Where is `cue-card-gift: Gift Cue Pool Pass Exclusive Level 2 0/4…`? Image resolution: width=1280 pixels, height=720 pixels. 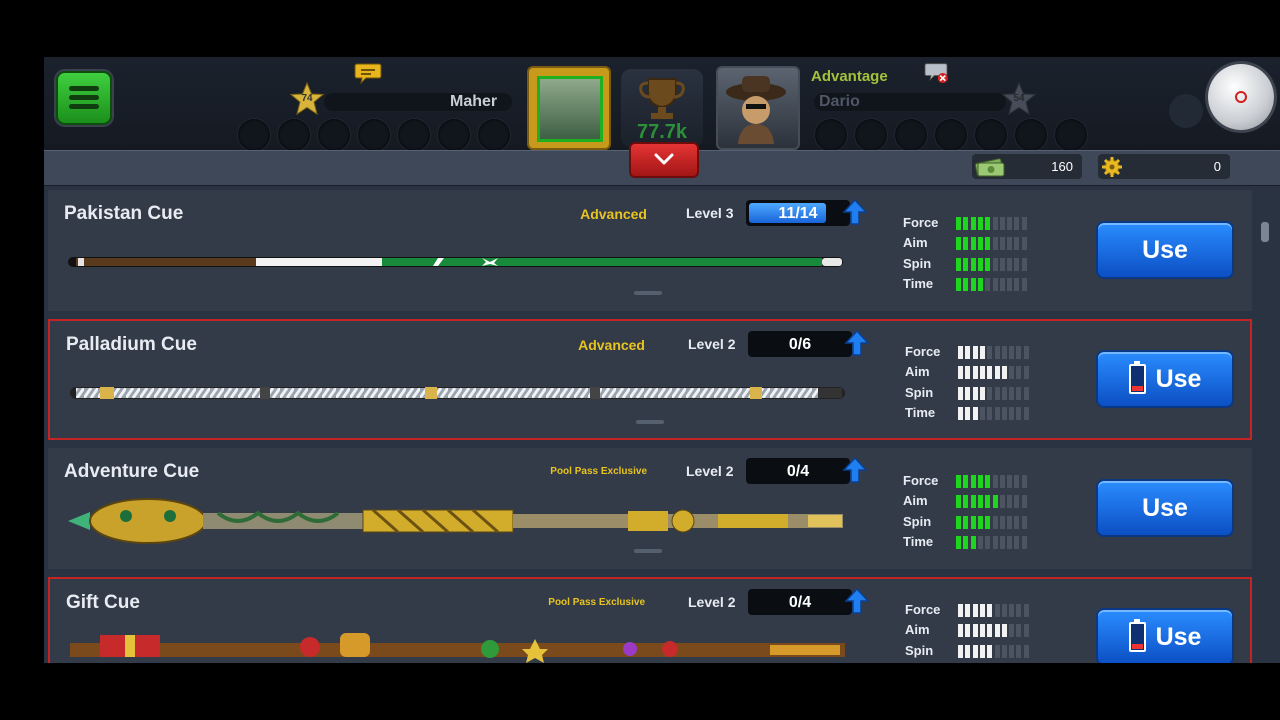
cue-card-gift: Gift Cue Pool Pass Exclusive Level 2 0/4… is located at coordinates (650, 620).